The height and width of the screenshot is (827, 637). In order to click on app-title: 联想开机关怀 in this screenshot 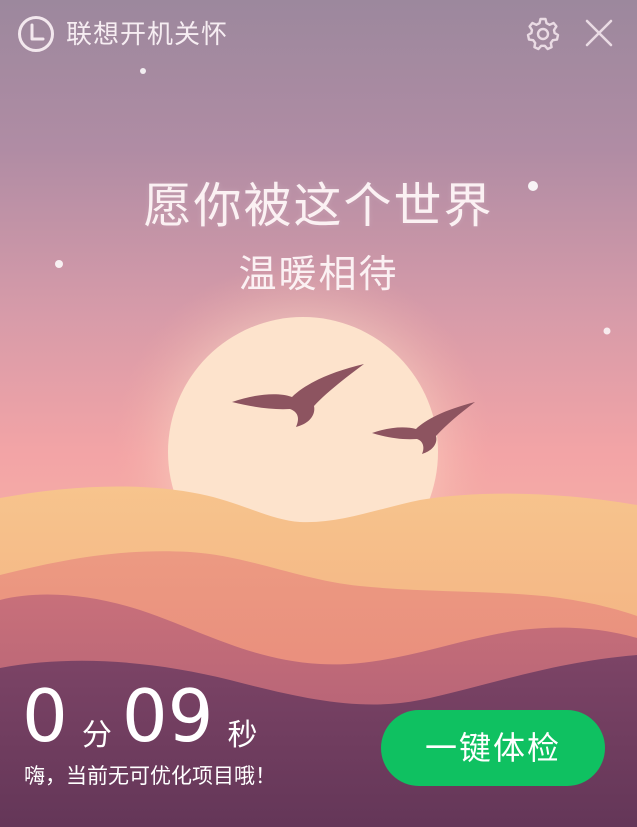, I will do `click(147, 35)`.